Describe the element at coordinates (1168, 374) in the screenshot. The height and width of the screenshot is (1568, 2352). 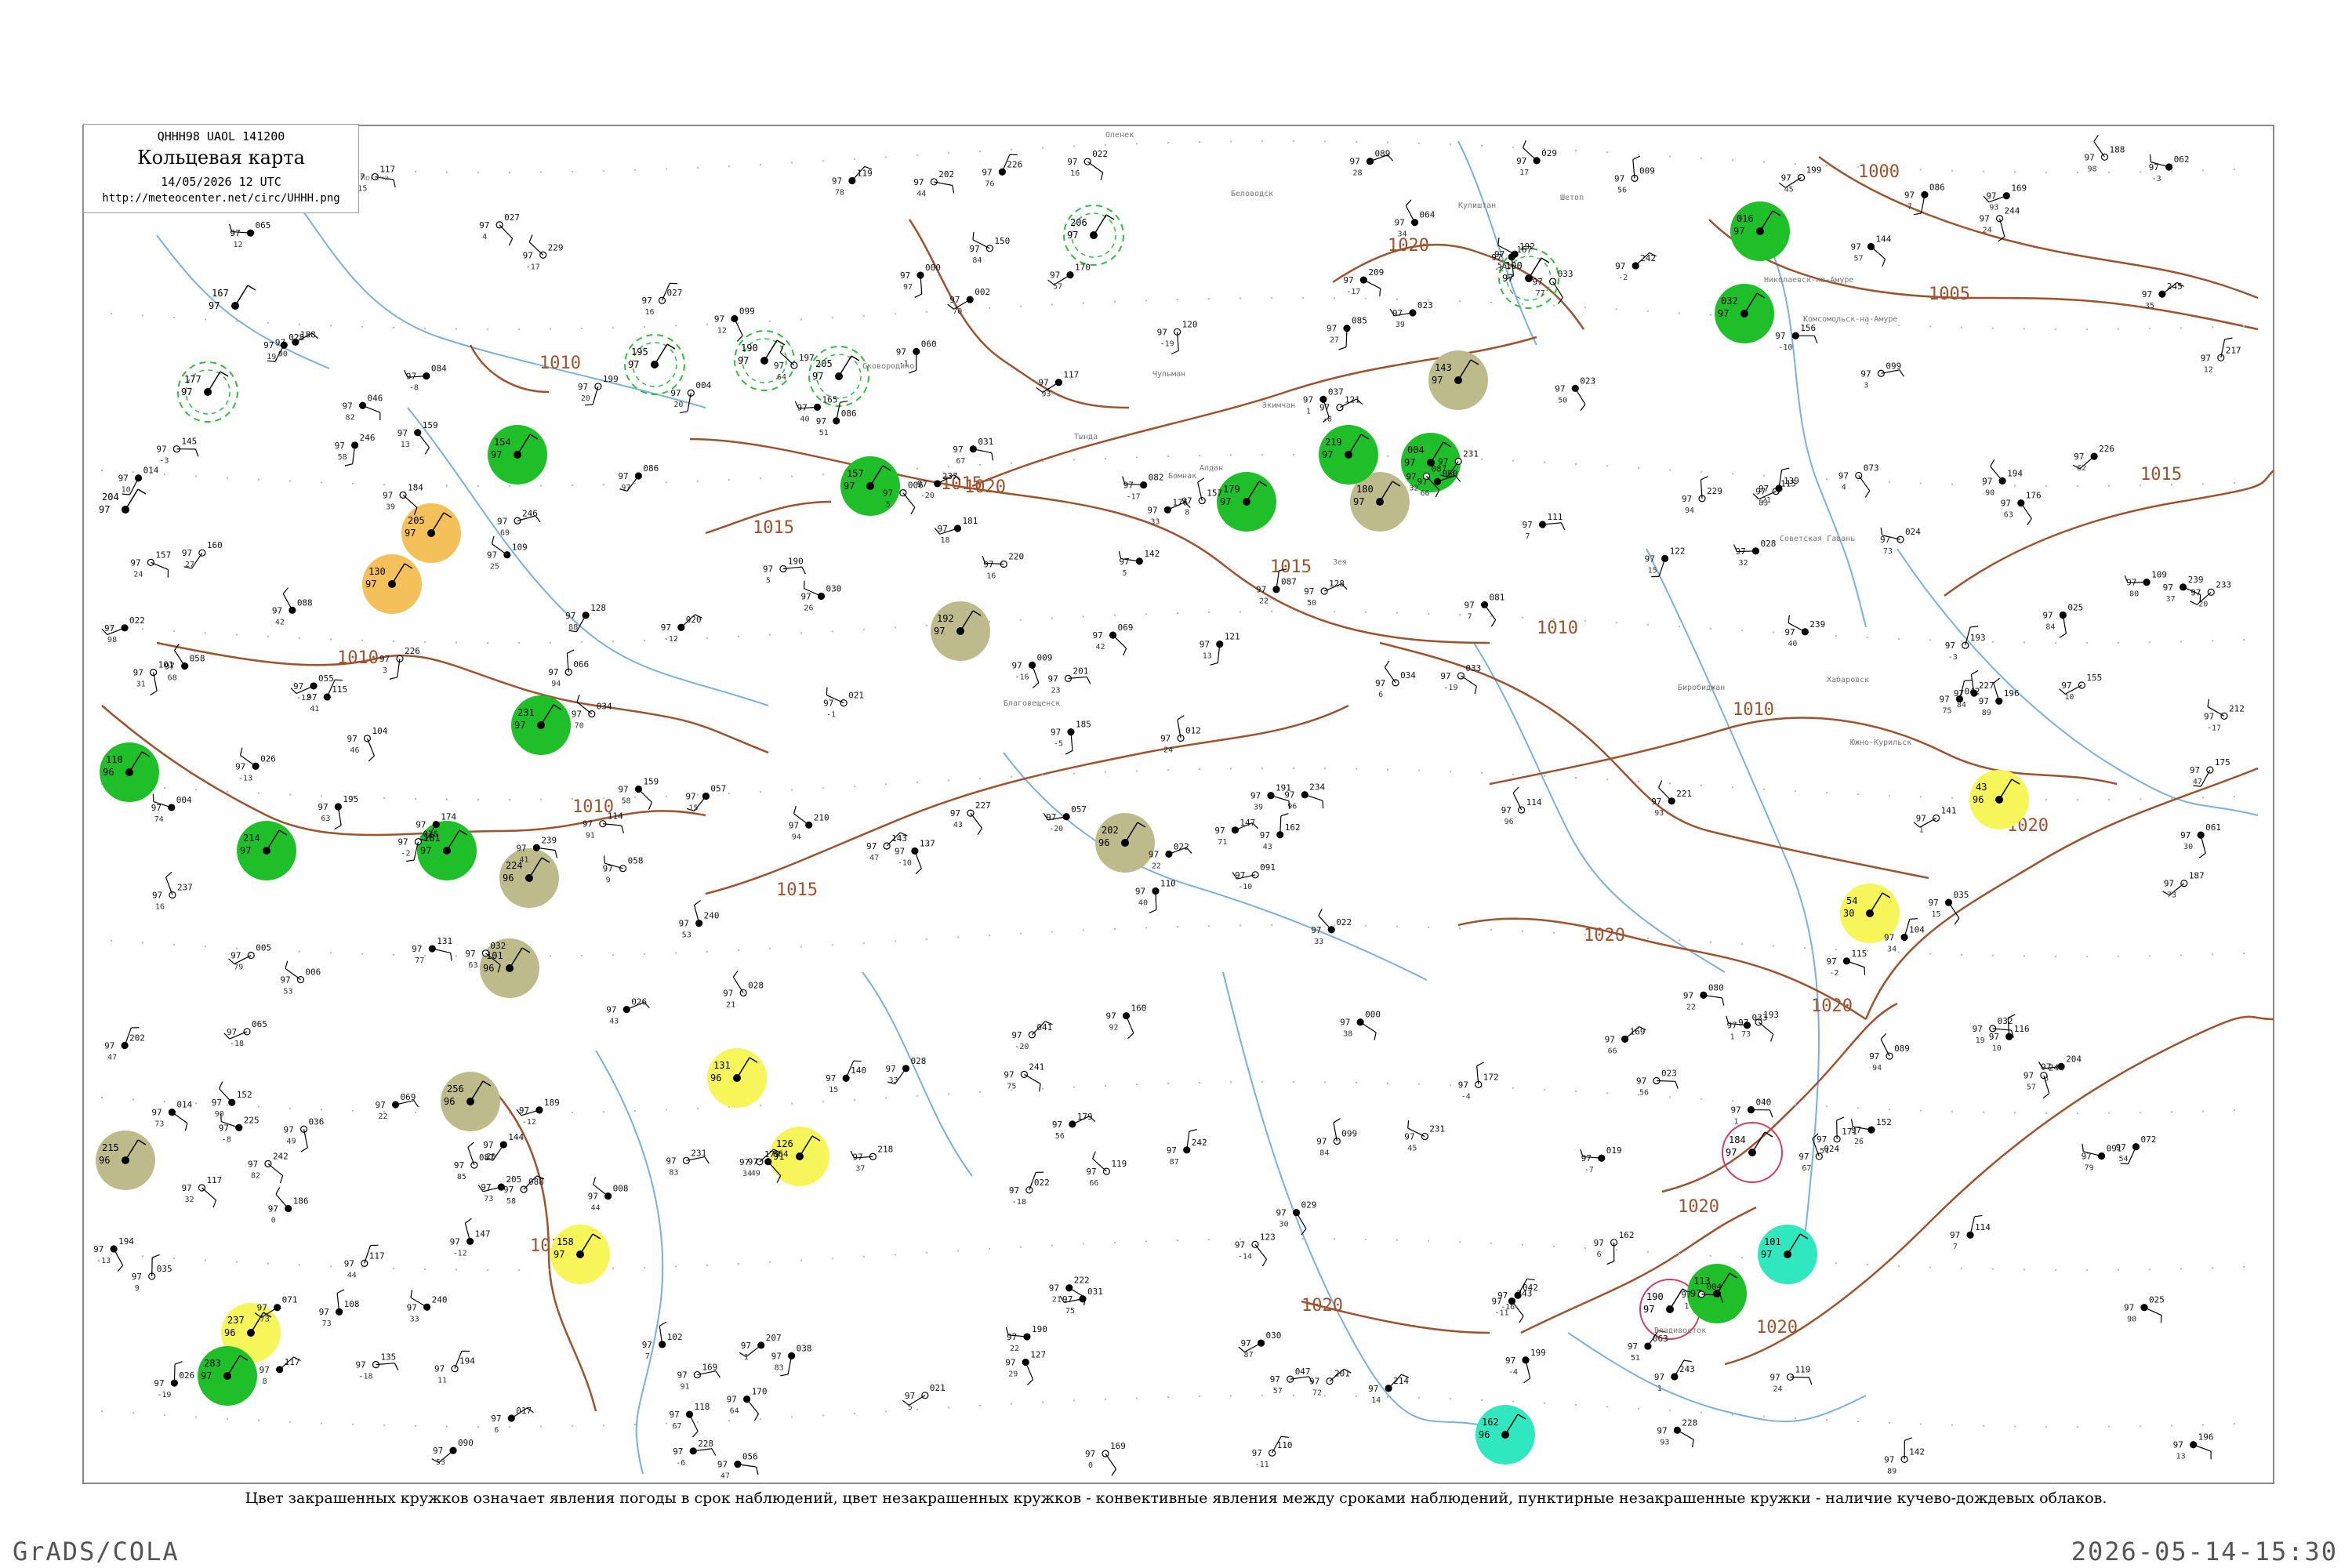
I see `place-name: Чульман` at that location.